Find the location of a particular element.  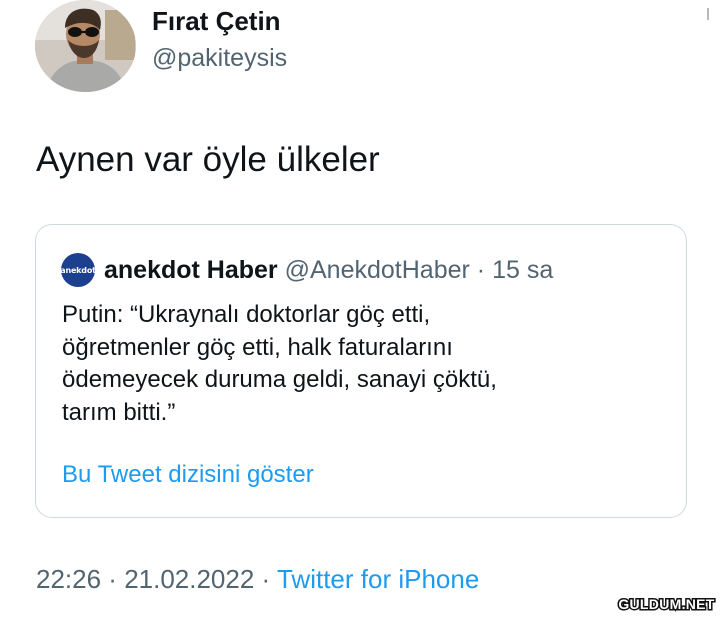

svg-text: GULDUM.NET is located at coordinates (666, 604).